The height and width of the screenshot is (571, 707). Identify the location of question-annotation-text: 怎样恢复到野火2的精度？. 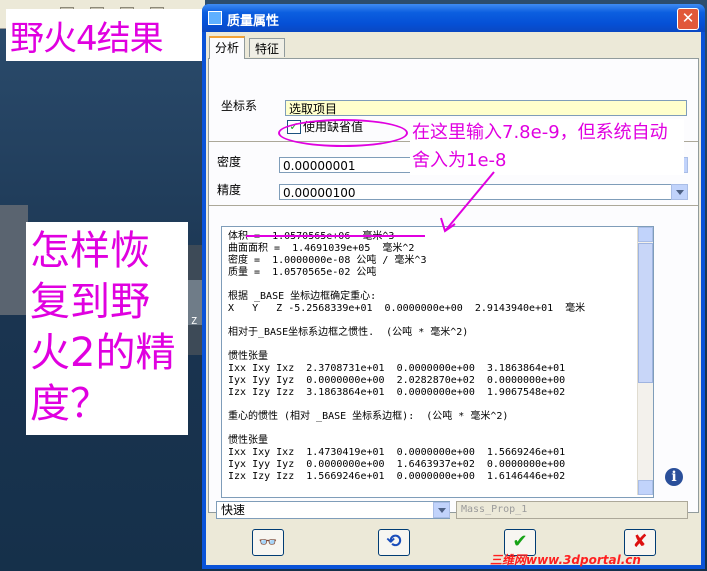
(103, 327).